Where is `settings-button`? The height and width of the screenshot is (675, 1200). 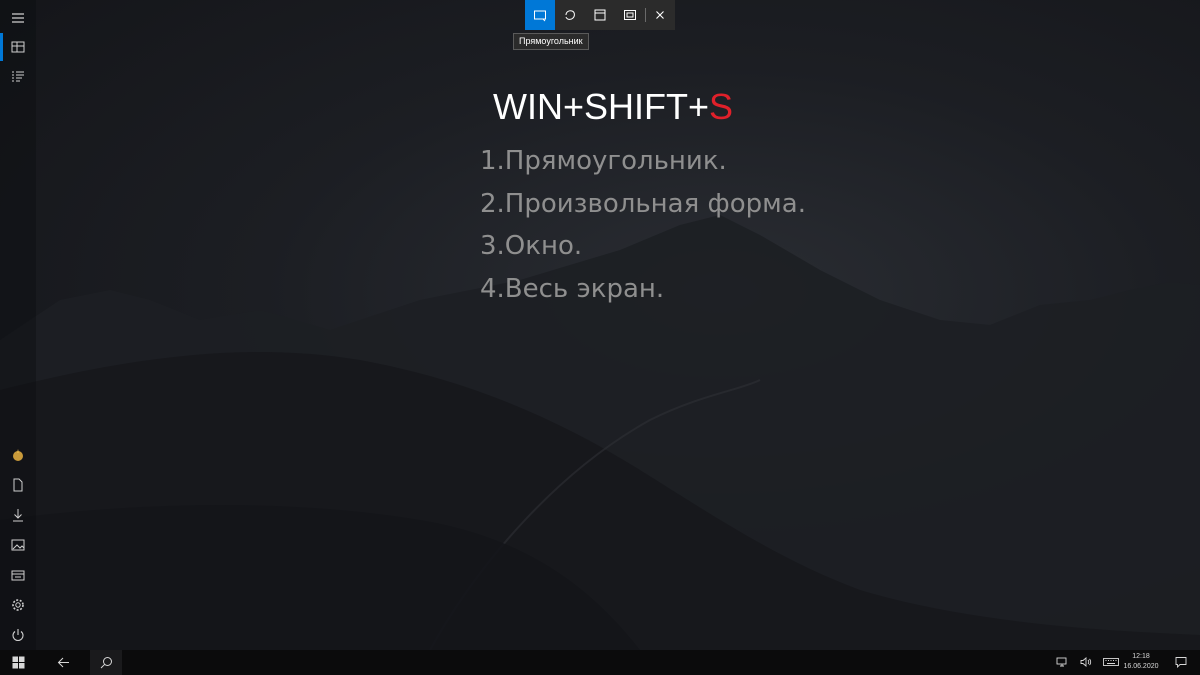
settings-button is located at coordinates (18, 605).